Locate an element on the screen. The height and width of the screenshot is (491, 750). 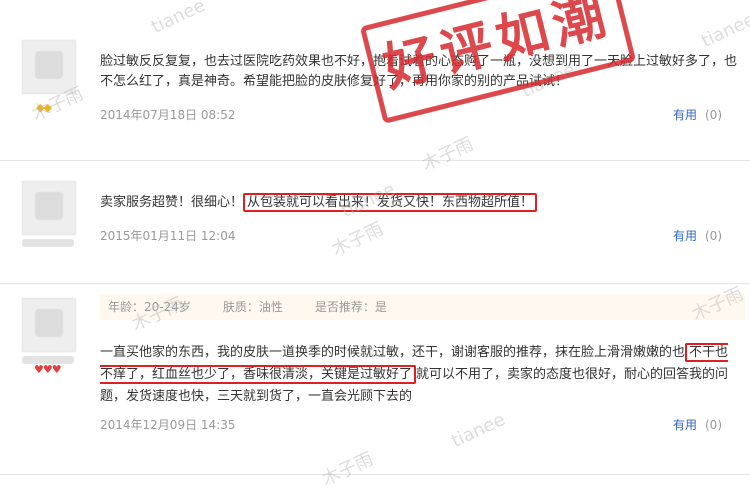
username is located at coordinates (48, 243).